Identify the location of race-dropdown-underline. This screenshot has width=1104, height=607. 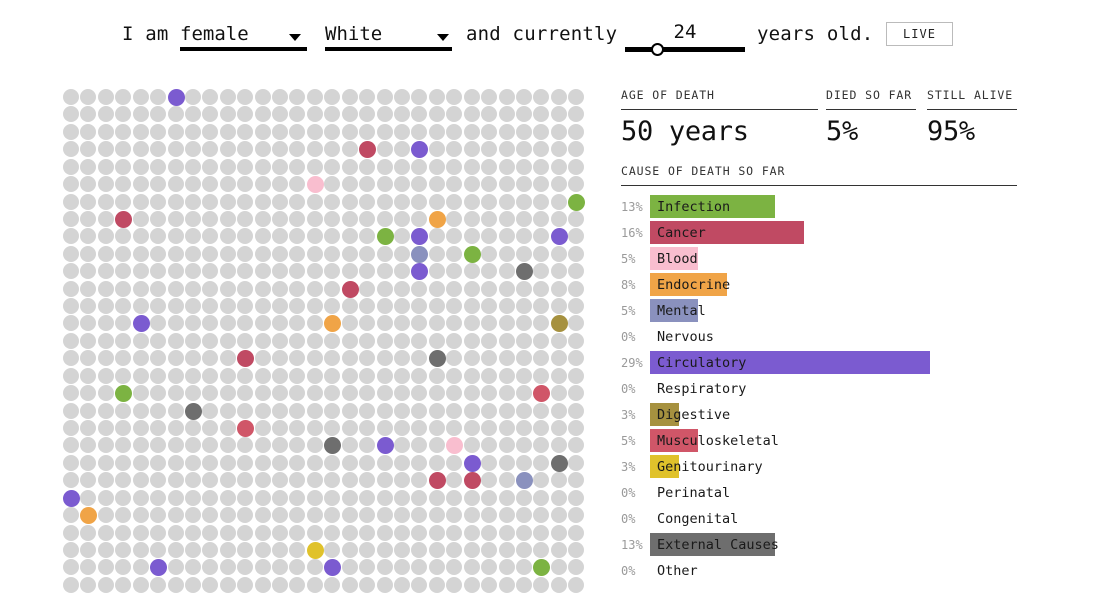
(388, 49).